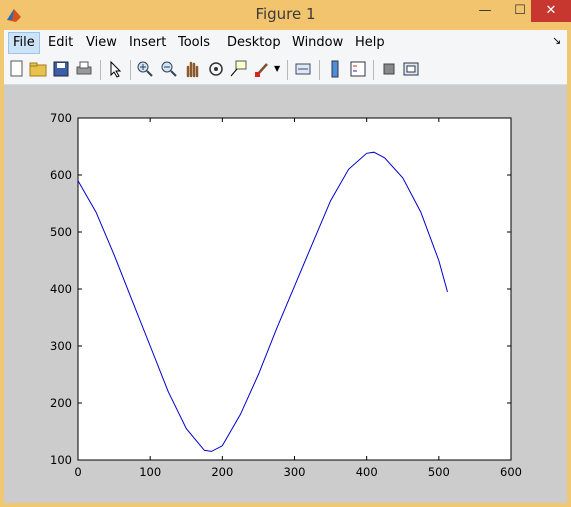  Describe the element at coordinates (84, 69) in the screenshot. I see `print-icon` at that location.